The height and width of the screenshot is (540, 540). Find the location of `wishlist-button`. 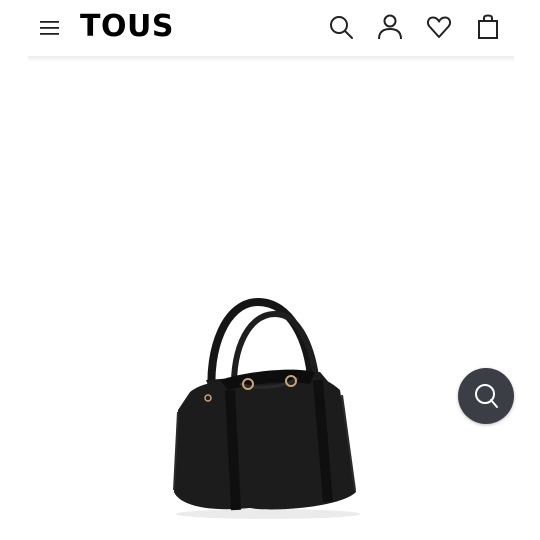

wishlist-button is located at coordinates (439, 27).